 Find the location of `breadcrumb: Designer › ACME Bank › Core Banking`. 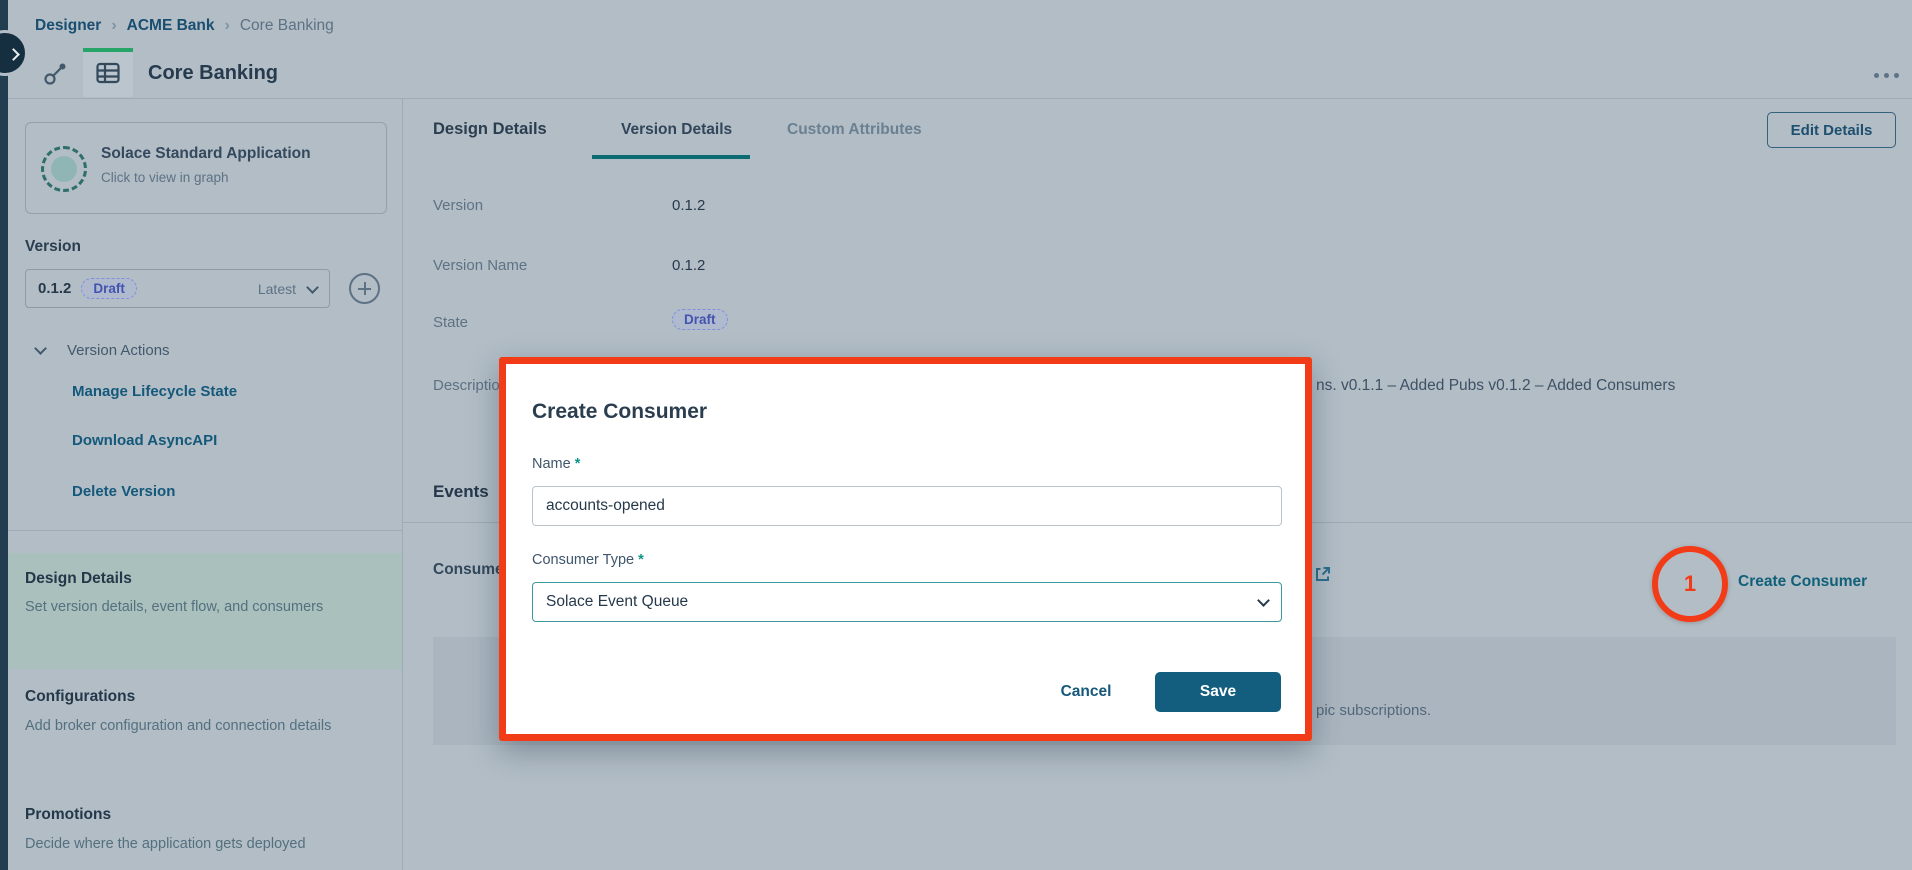

breadcrumb: Designer › ACME Bank › Core Banking is located at coordinates (184, 26).